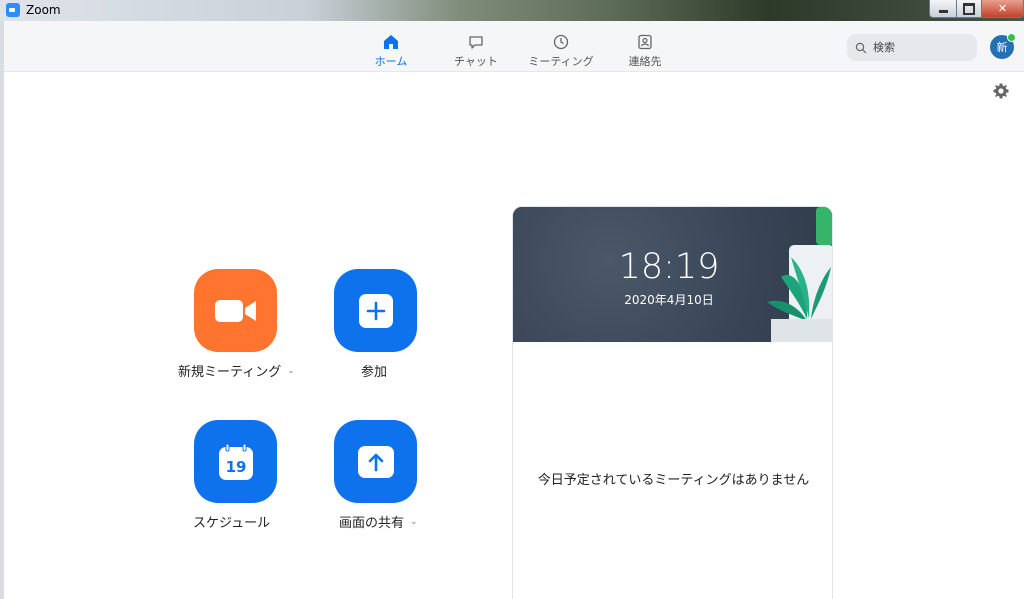 The image size is (1024, 599). Describe the element at coordinates (1011, 37) in the screenshot. I see `online-status-dot` at that location.